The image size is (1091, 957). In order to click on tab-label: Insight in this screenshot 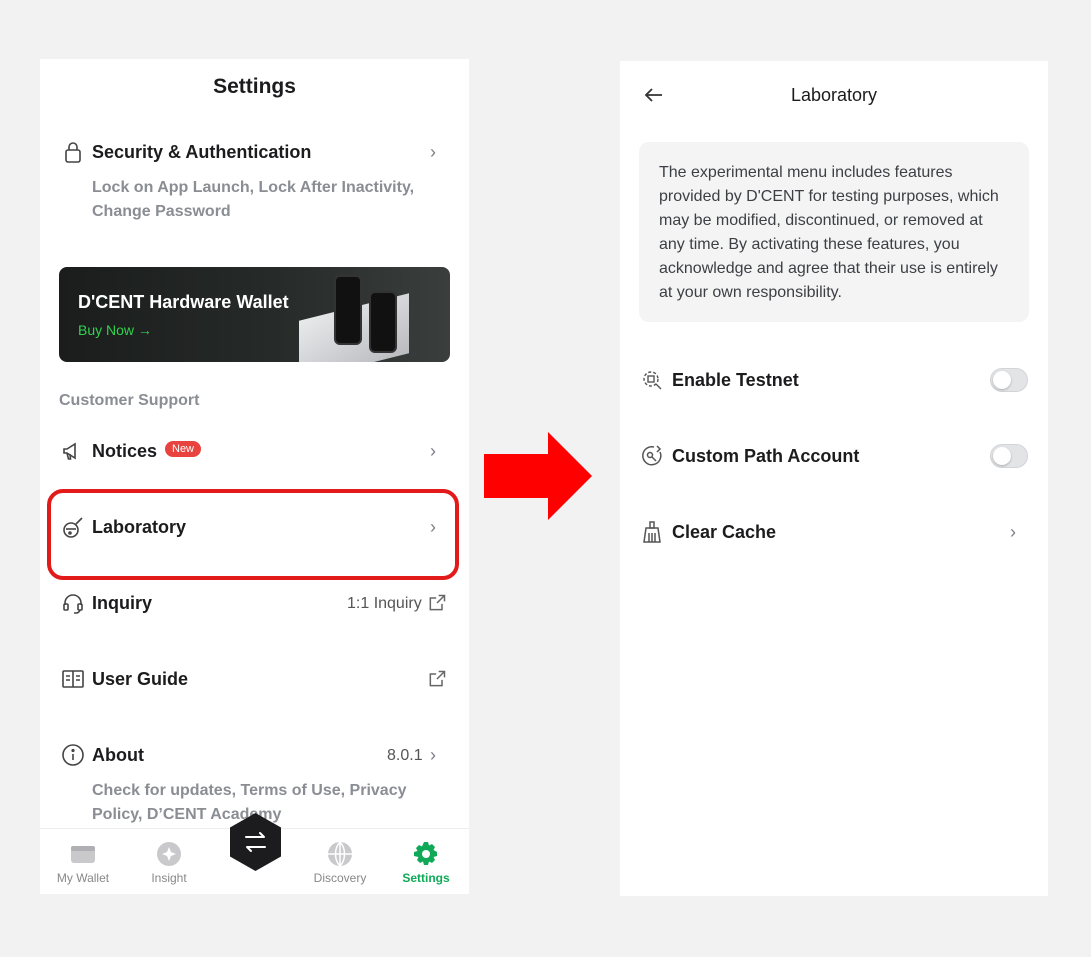, I will do `click(169, 878)`.